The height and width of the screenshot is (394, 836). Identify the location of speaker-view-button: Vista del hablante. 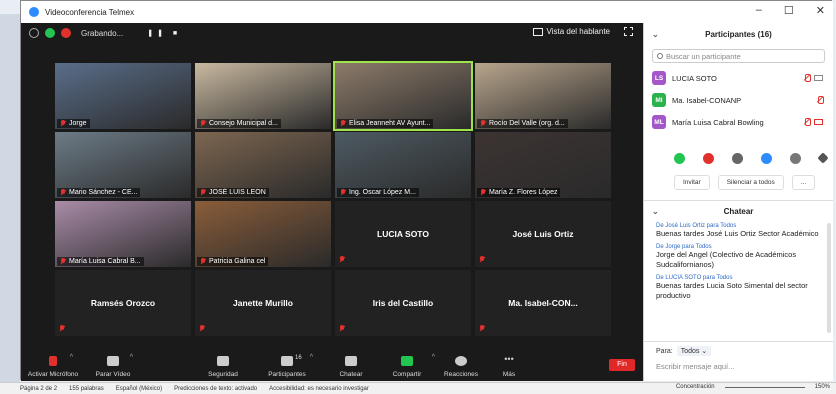
(582, 31).